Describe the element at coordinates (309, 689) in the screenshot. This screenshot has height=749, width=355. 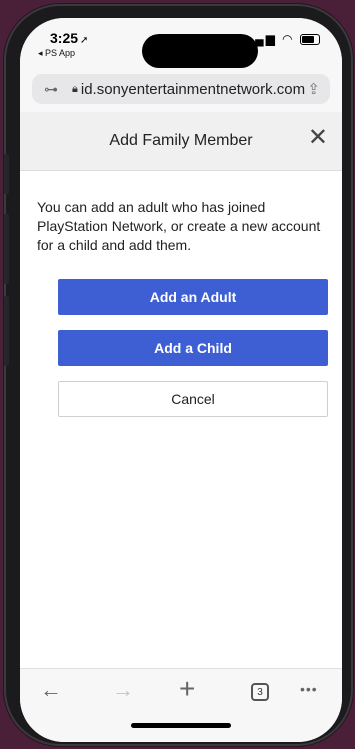
I see `more-options-icon: •••` at that location.